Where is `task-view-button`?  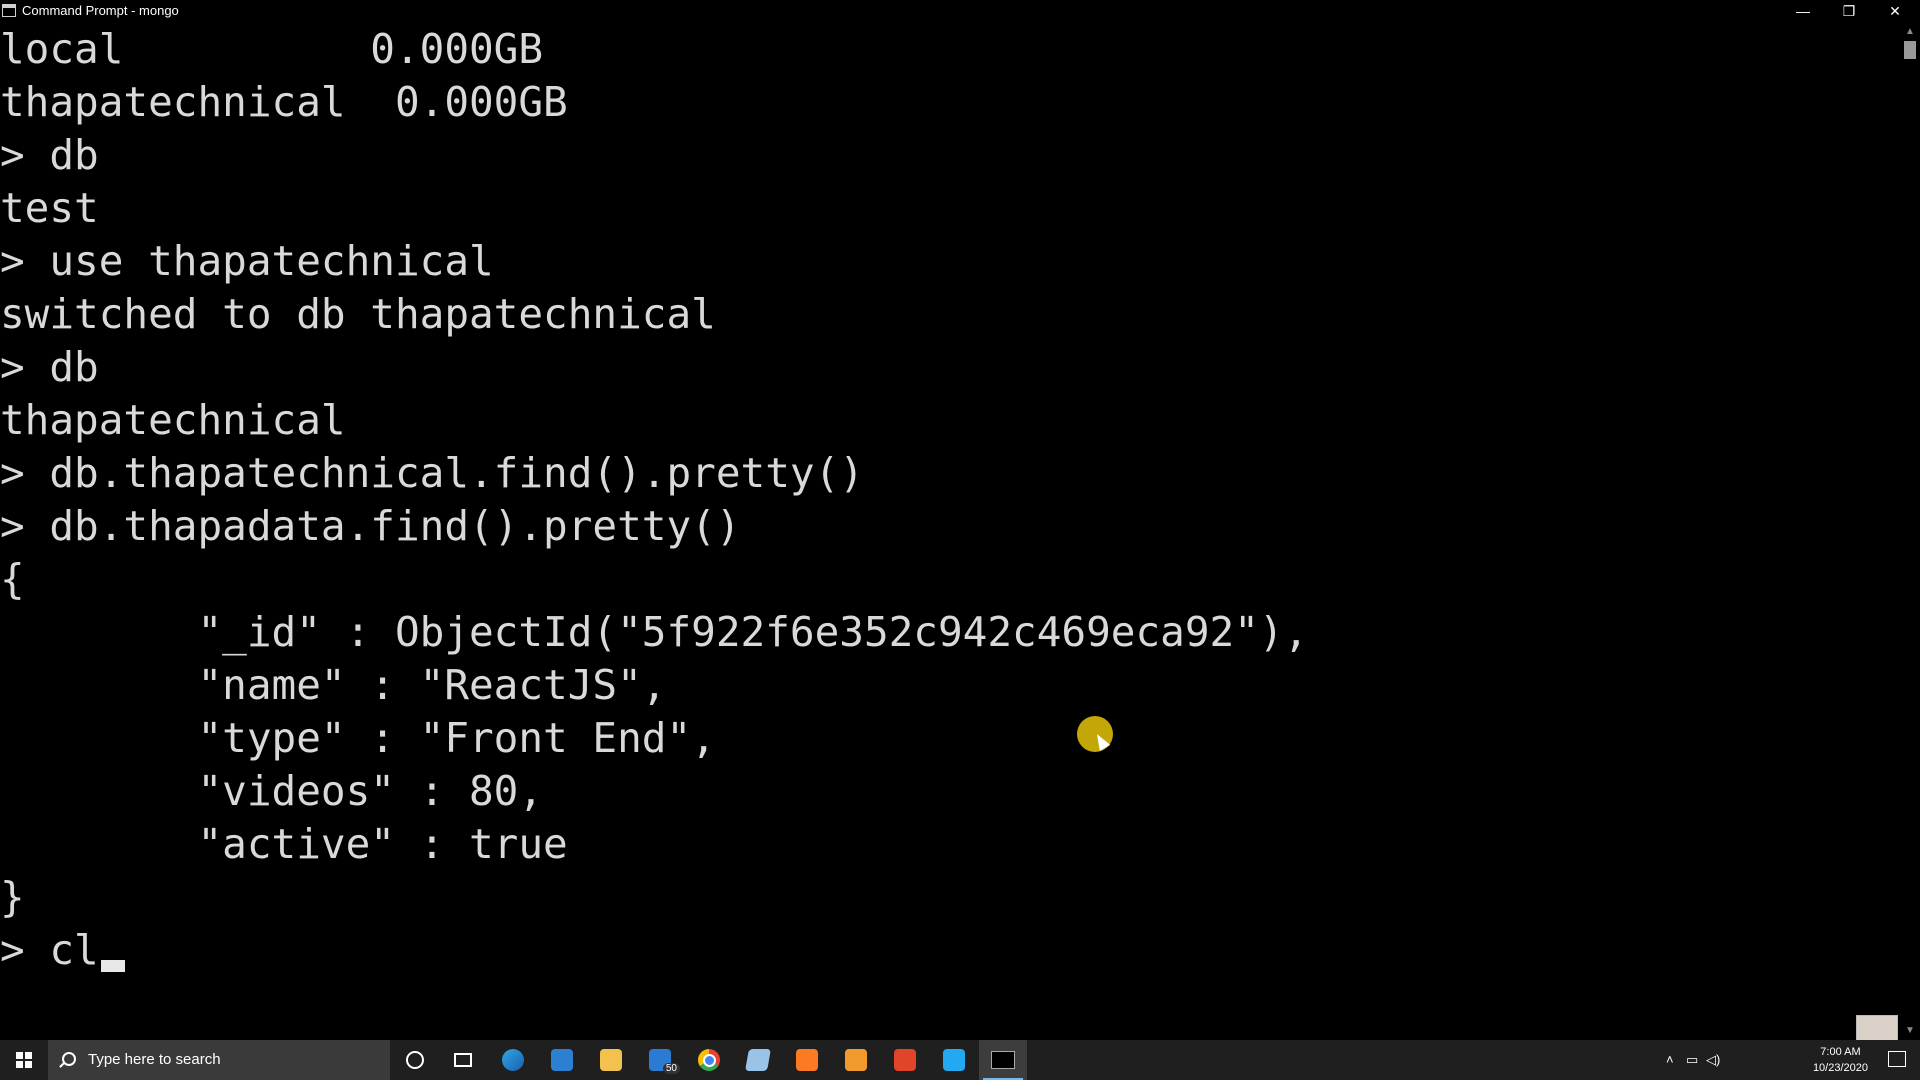 task-view-button is located at coordinates (463, 1060).